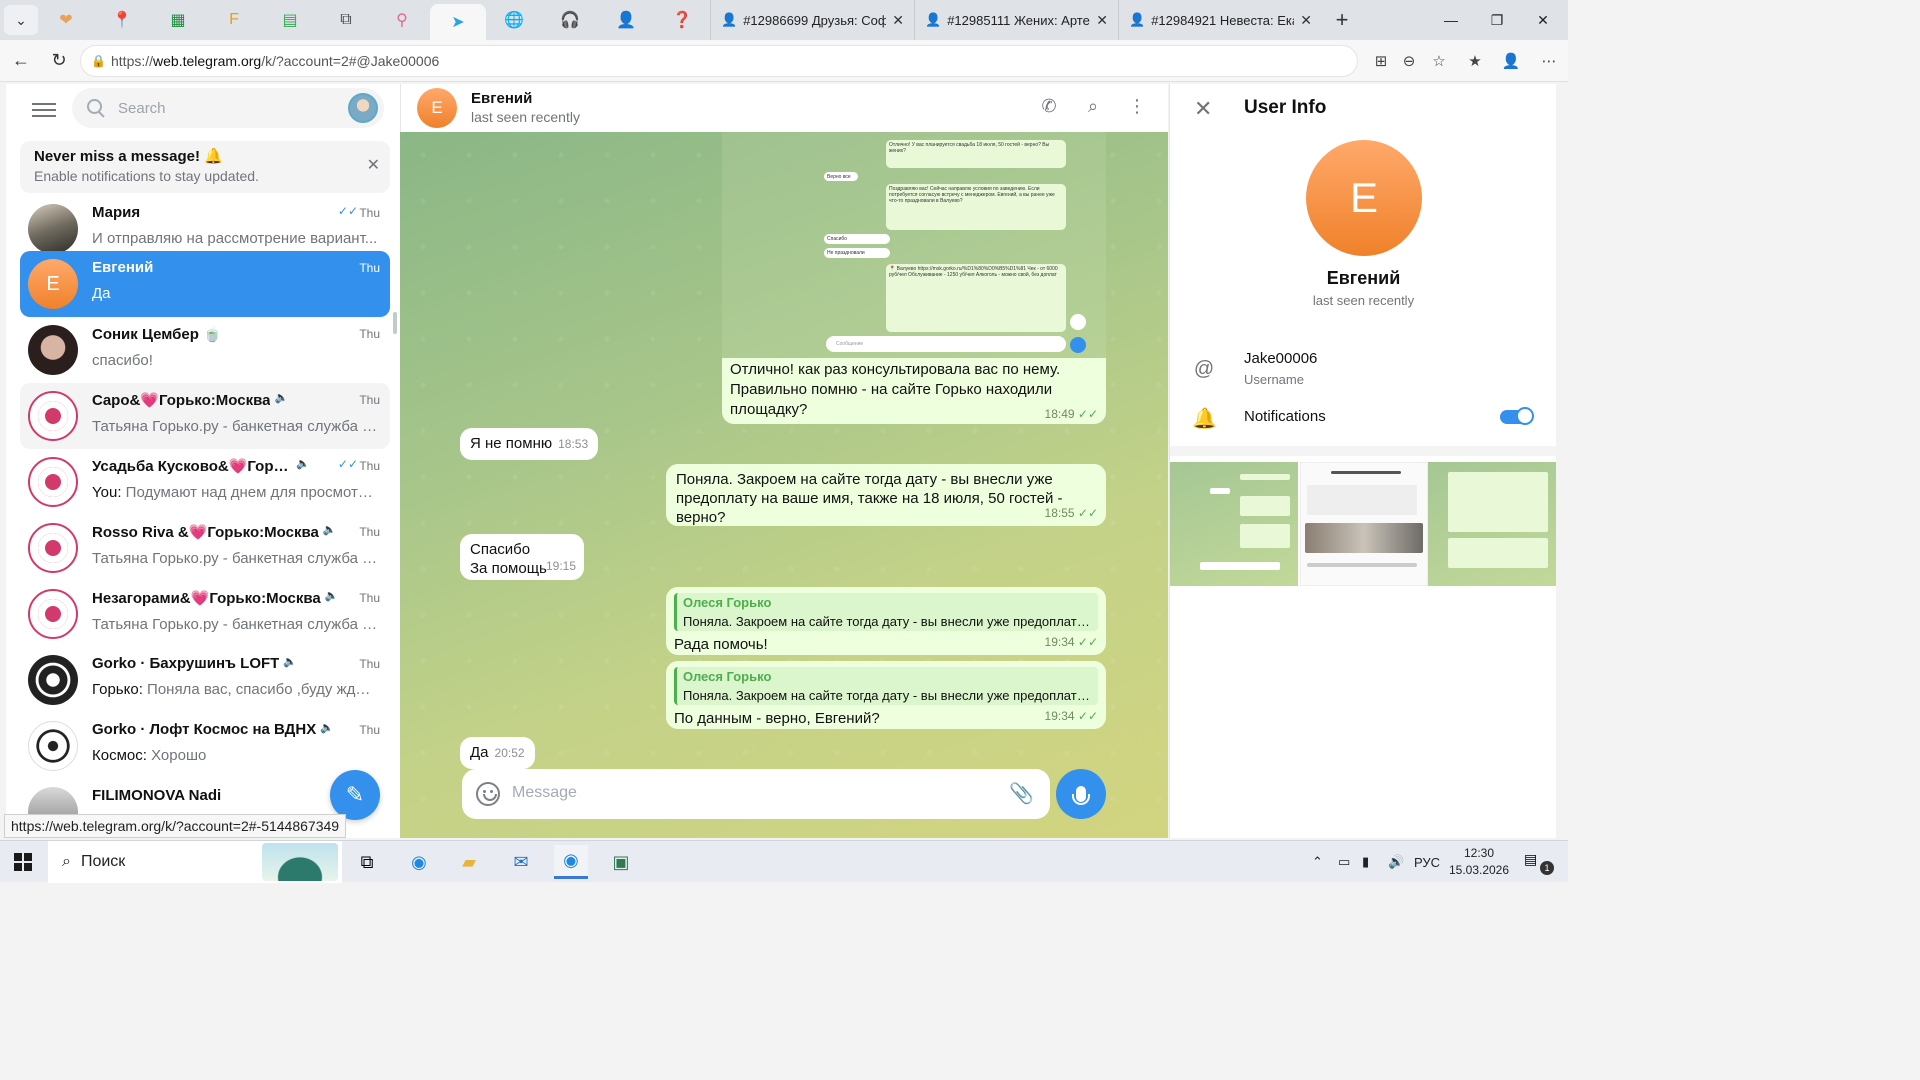 The image size is (1920, 1080). Describe the element at coordinates (1365, 862) in the screenshot. I see `battery-icon: ▮` at that location.